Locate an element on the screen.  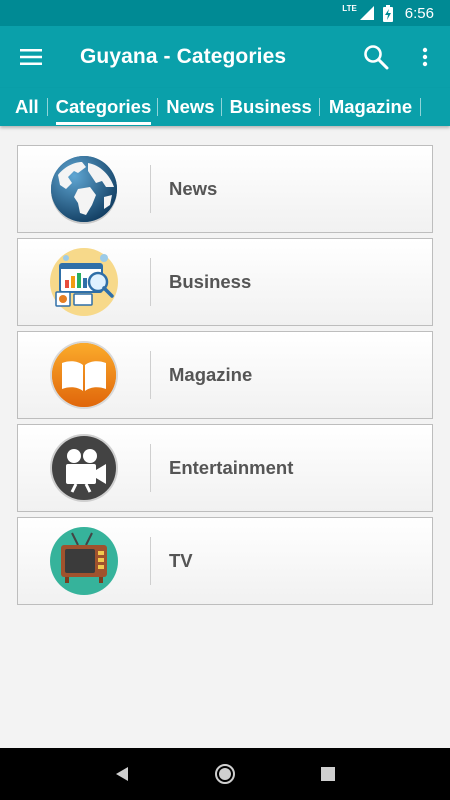
status-bar: LTE 6:56 is located at coordinates (225, 13).